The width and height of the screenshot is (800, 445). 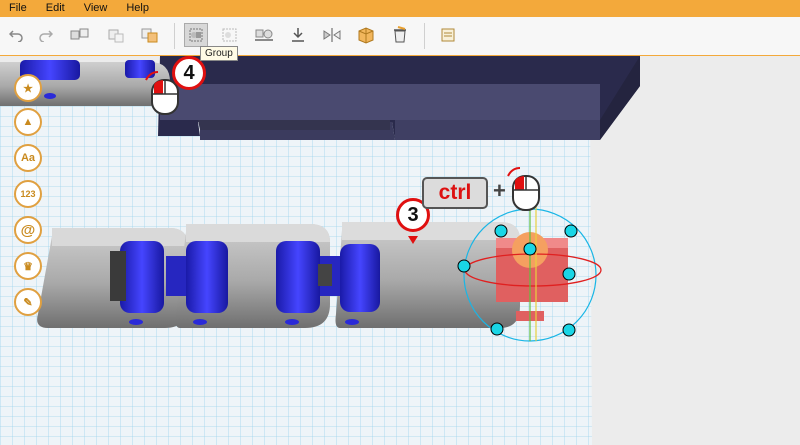 What do you see at coordinates (499, 190) in the screenshot?
I see `plus-sign: +` at bounding box center [499, 190].